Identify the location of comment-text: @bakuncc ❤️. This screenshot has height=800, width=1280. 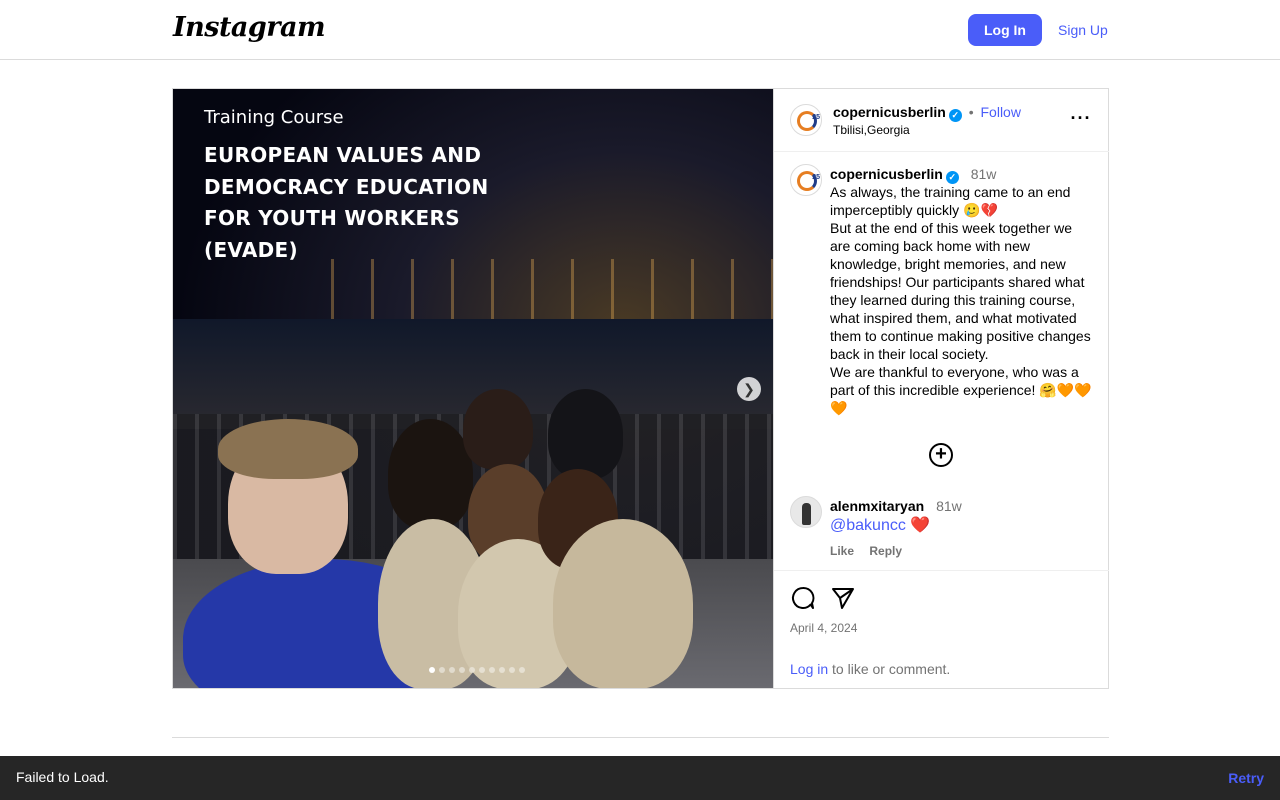
(880, 525).